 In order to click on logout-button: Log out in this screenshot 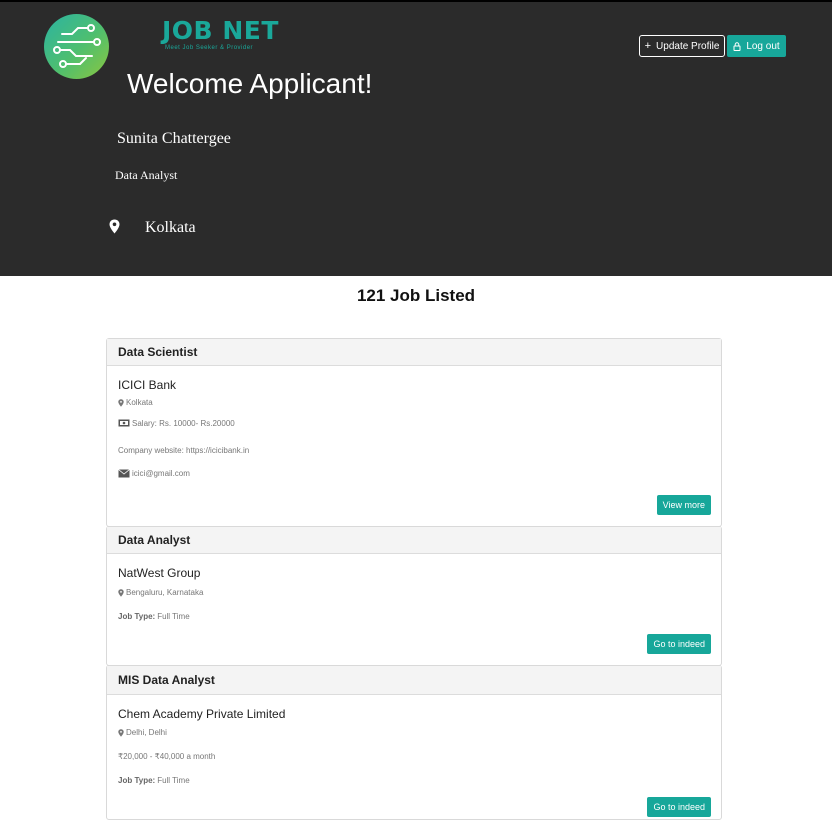, I will do `click(756, 46)`.